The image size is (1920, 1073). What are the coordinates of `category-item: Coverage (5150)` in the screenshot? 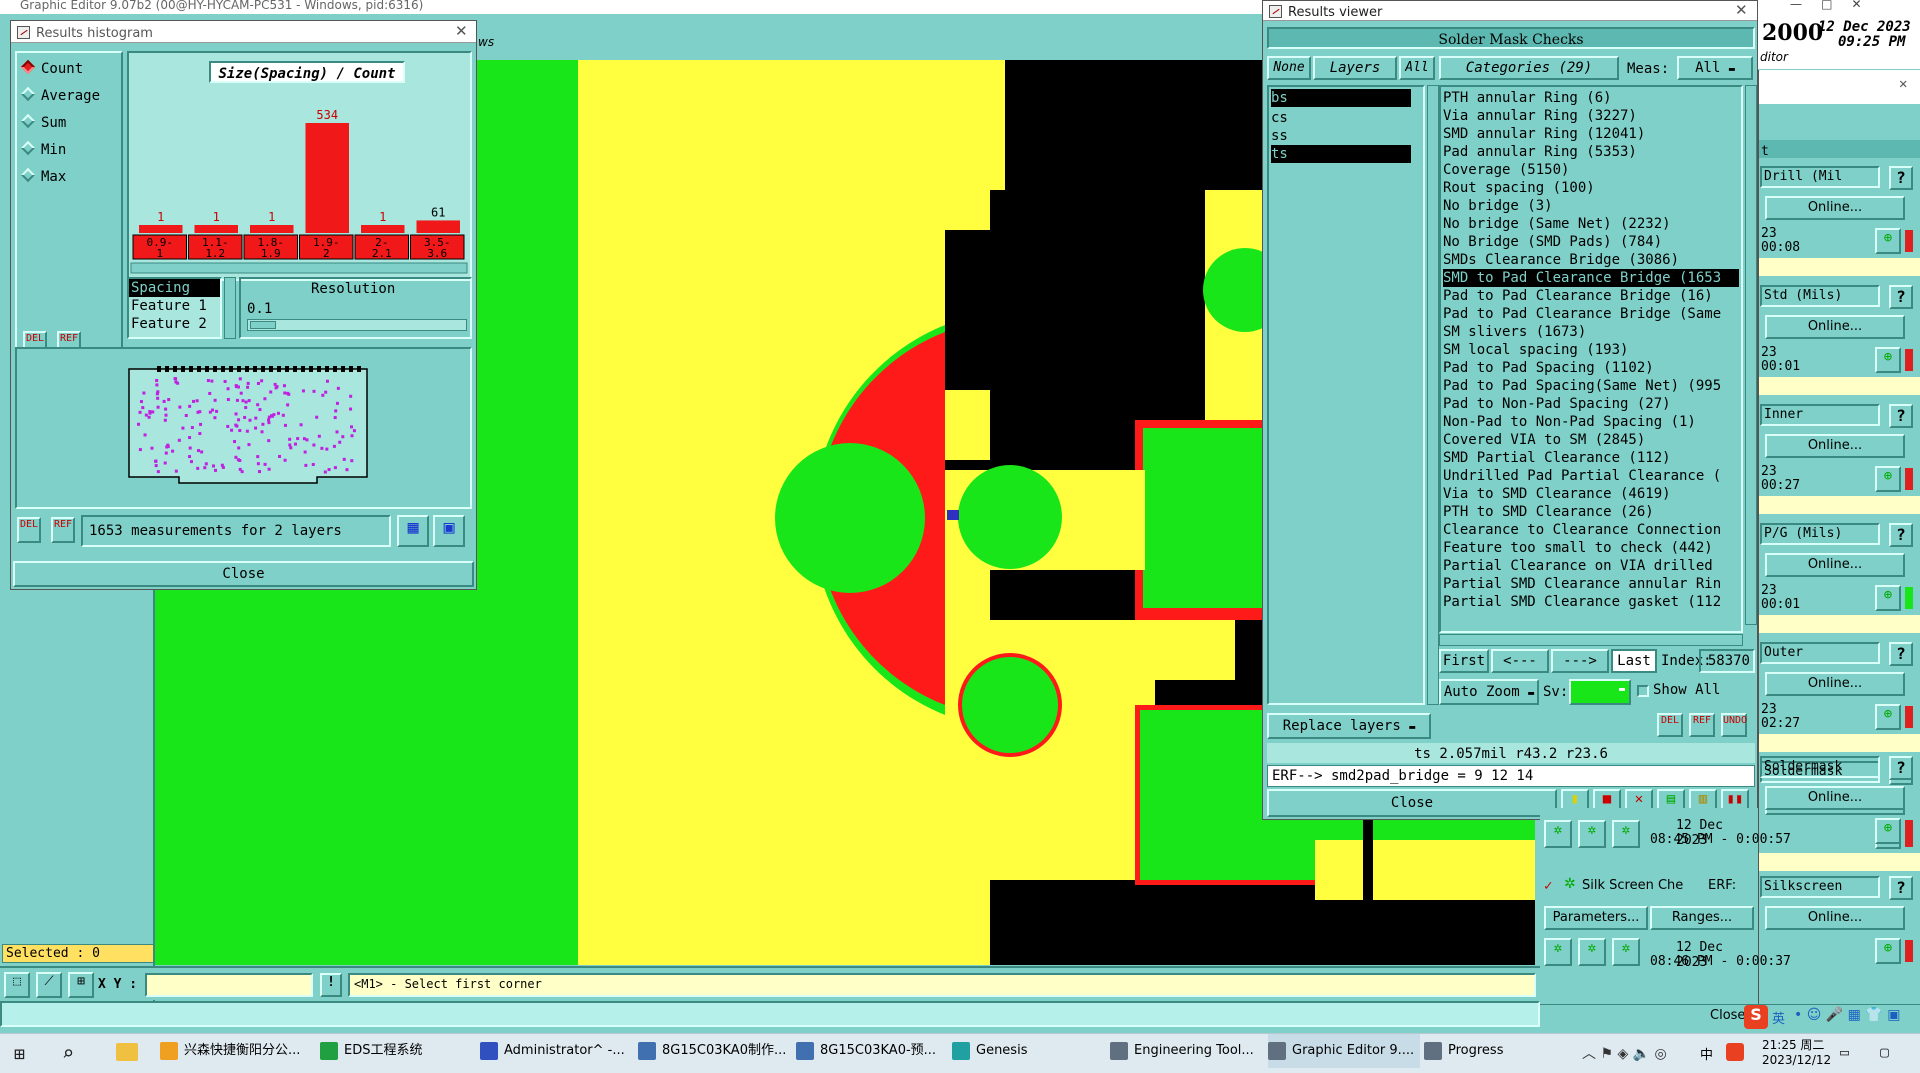 It's located at (1591, 170).